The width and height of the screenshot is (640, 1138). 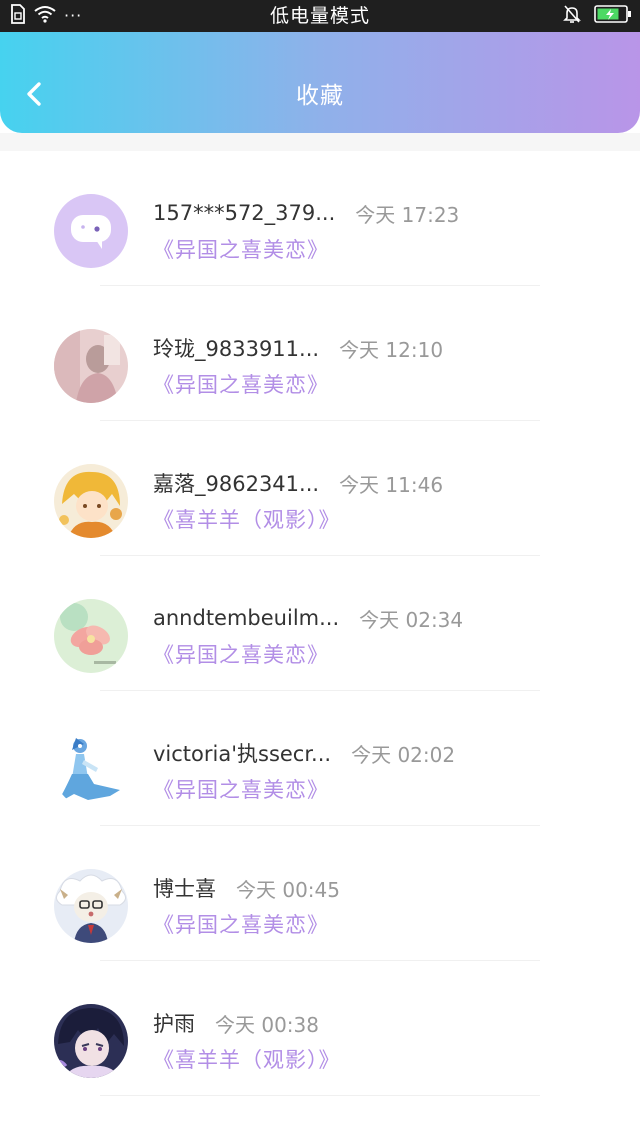 I want to click on timestamp: 今天 00:38, so click(x=267, y=1024).